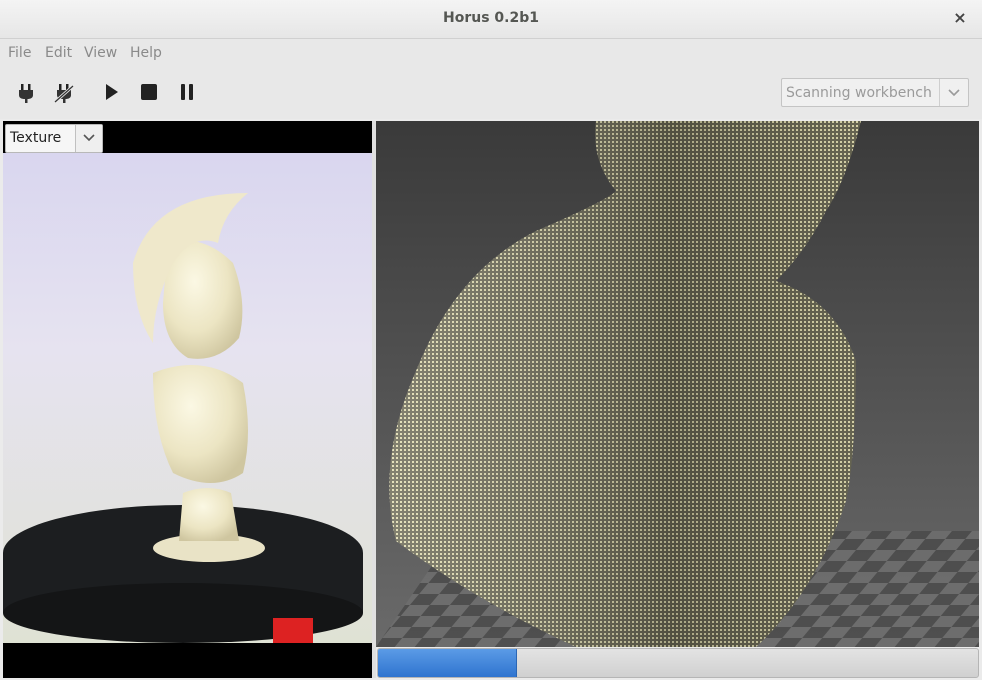 Image resolution: width=982 pixels, height=680 pixels. Describe the element at coordinates (447, 663) in the screenshot. I see `progress-fill` at that location.